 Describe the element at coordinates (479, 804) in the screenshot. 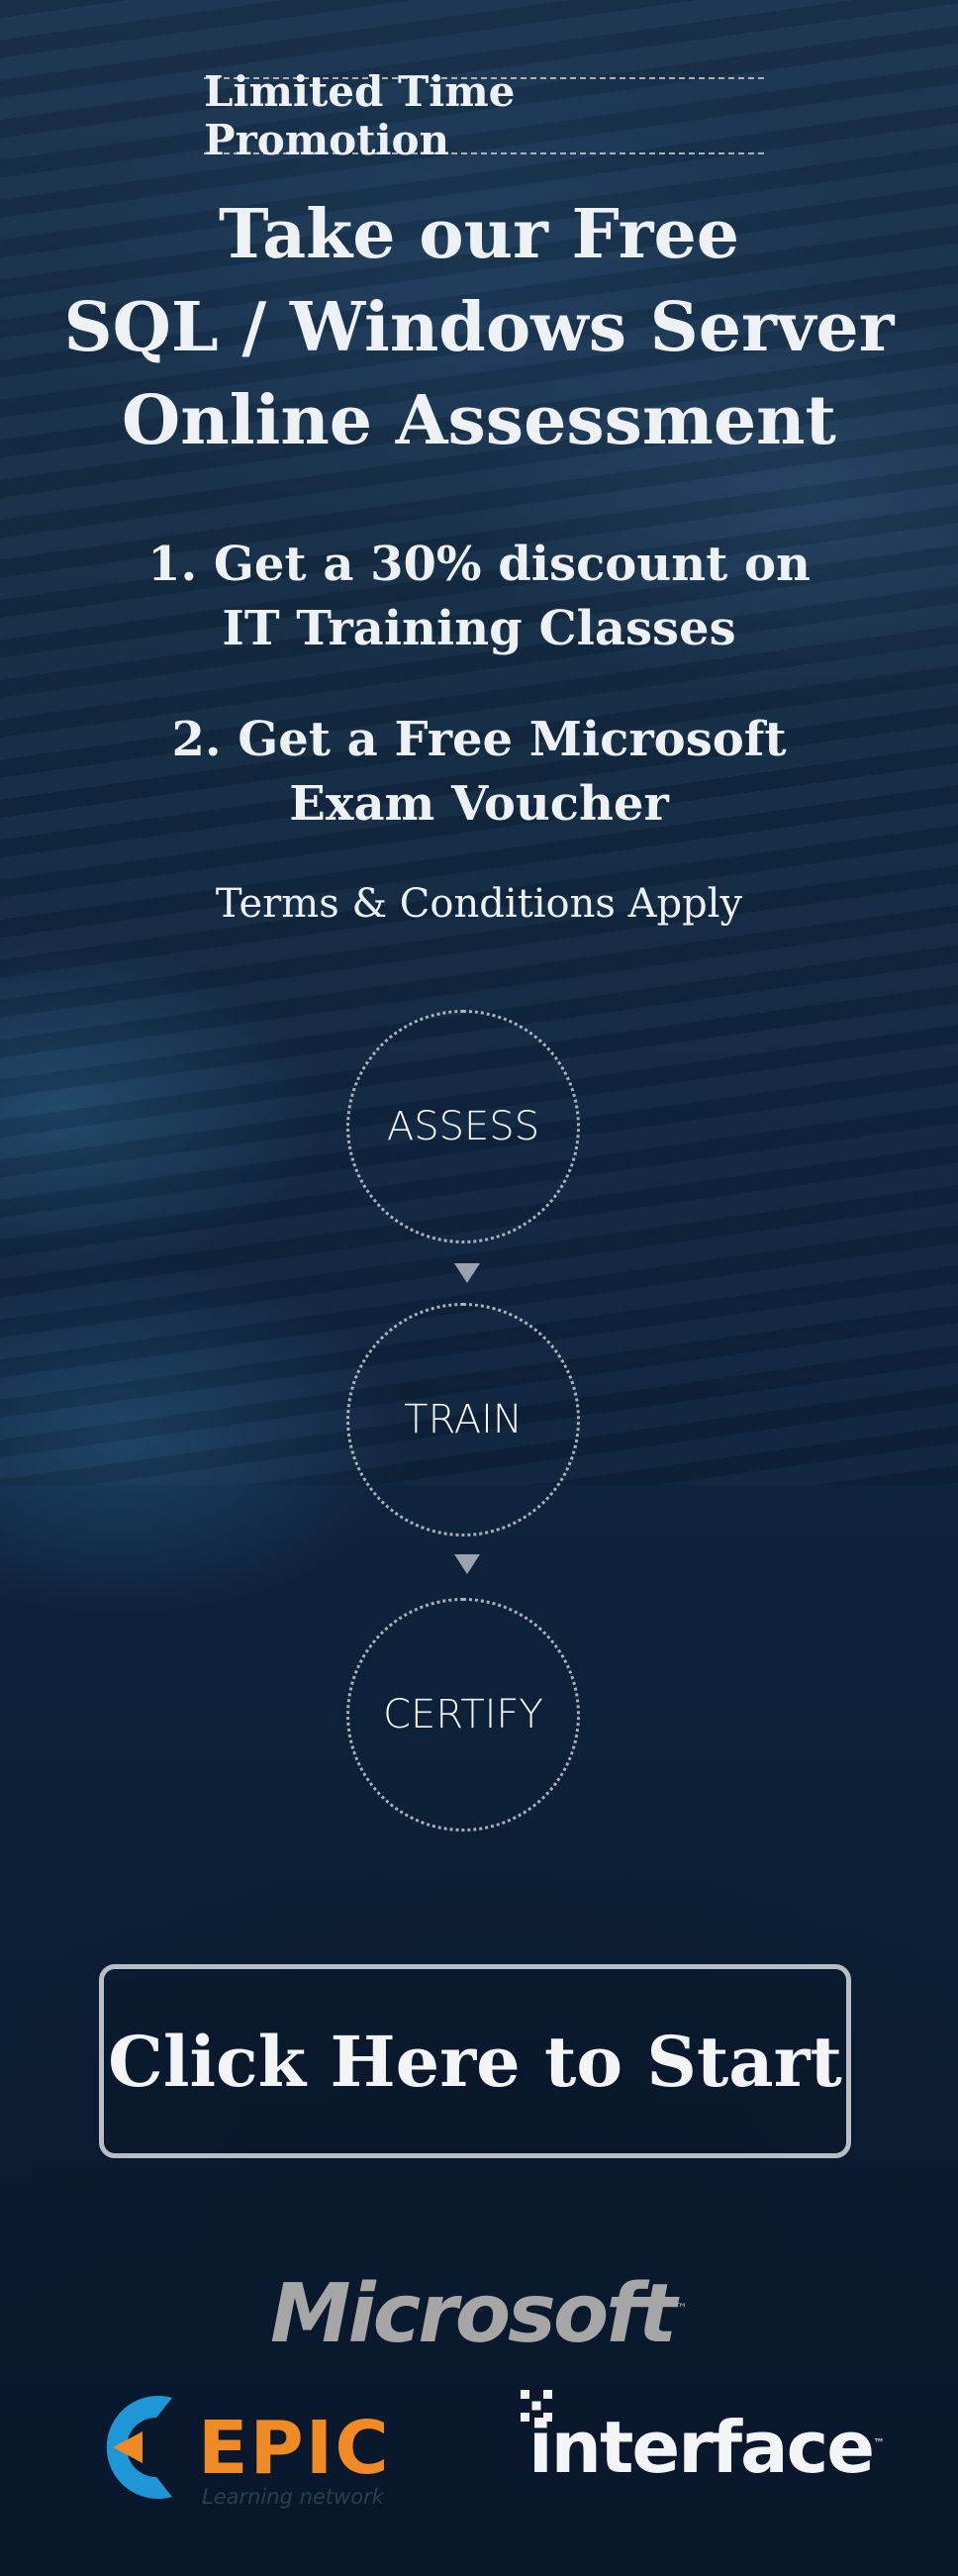

I see `benefit-voucher-line-2: Exam Voucher` at that location.